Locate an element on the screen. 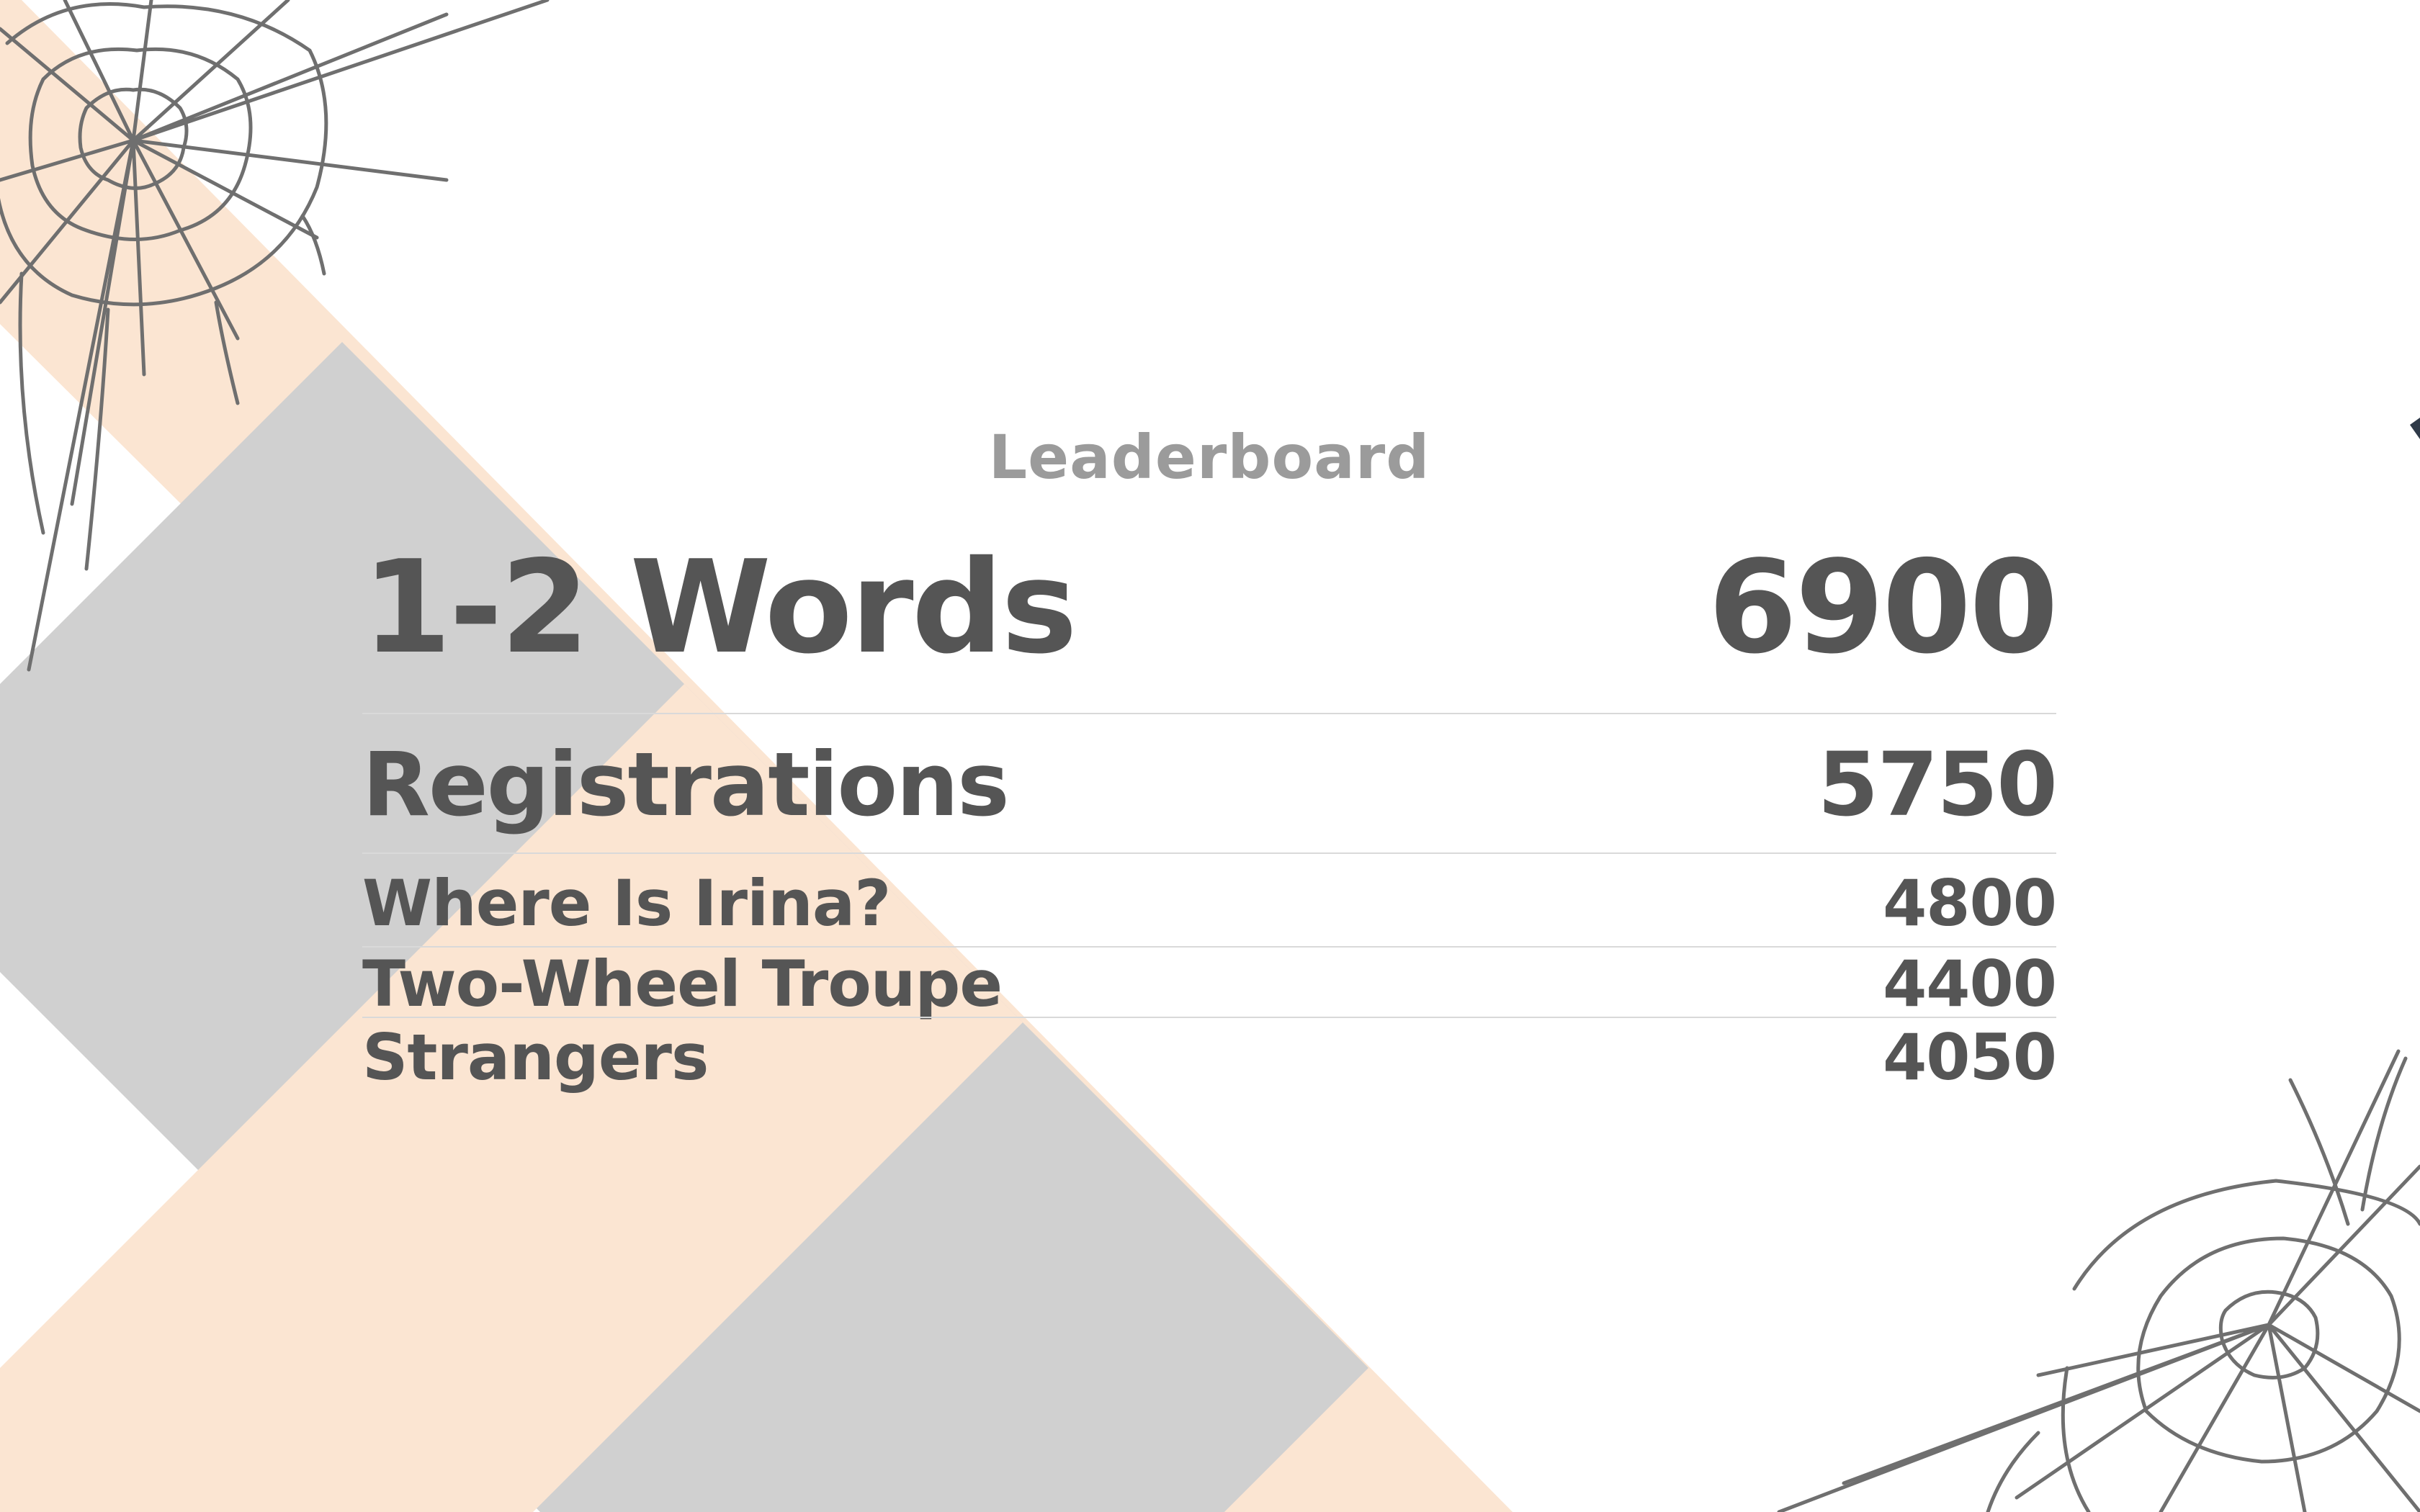 The height and width of the screenshot is (1512, 2420). team-score: 5750 is located at coordinates (1938, 785).